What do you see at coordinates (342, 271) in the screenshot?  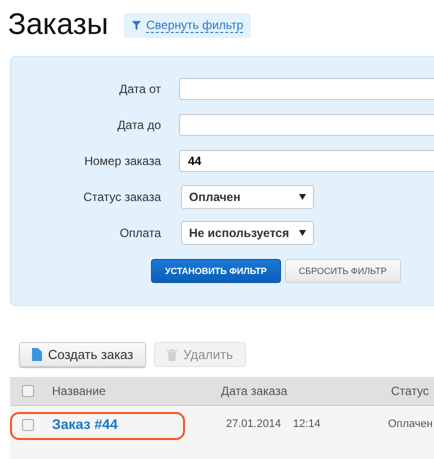 I see `reset-filter-button: СБРОСИТЬ ФИЛЬТР` at bounding box center [342, 271].